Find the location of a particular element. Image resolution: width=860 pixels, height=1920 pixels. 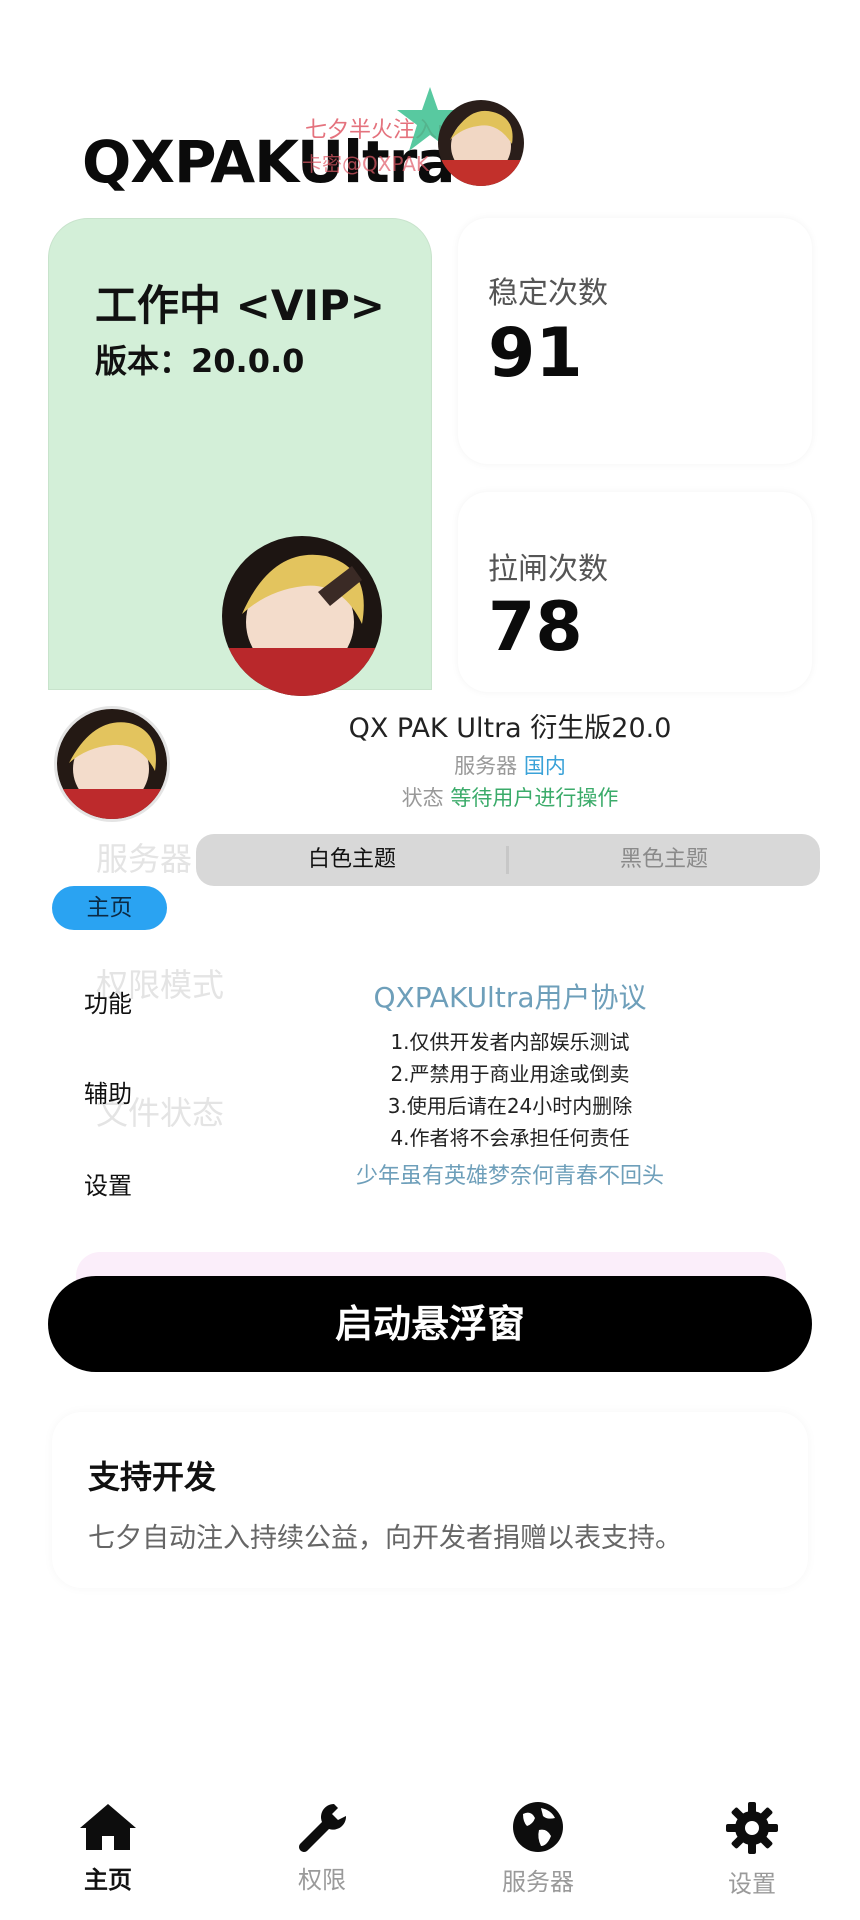

state-label: 状态 is located at coordinates (422, 798).